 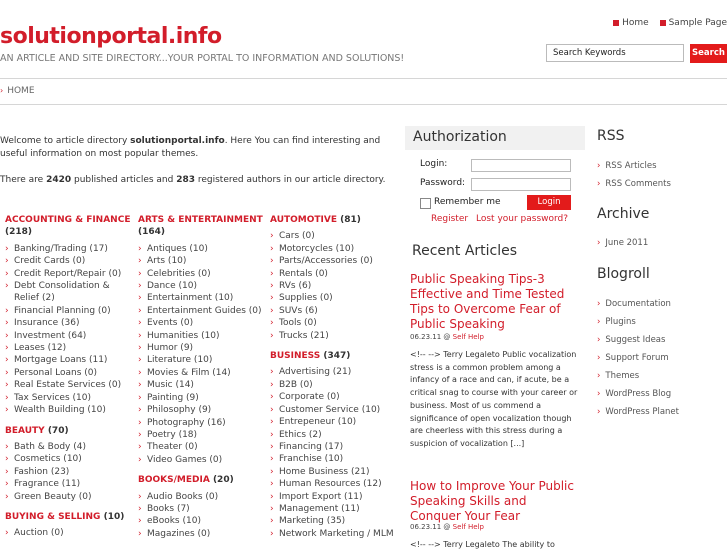 I want to click on subcategory-link: Entertainment Guides (0), so click(x=203, y=311).